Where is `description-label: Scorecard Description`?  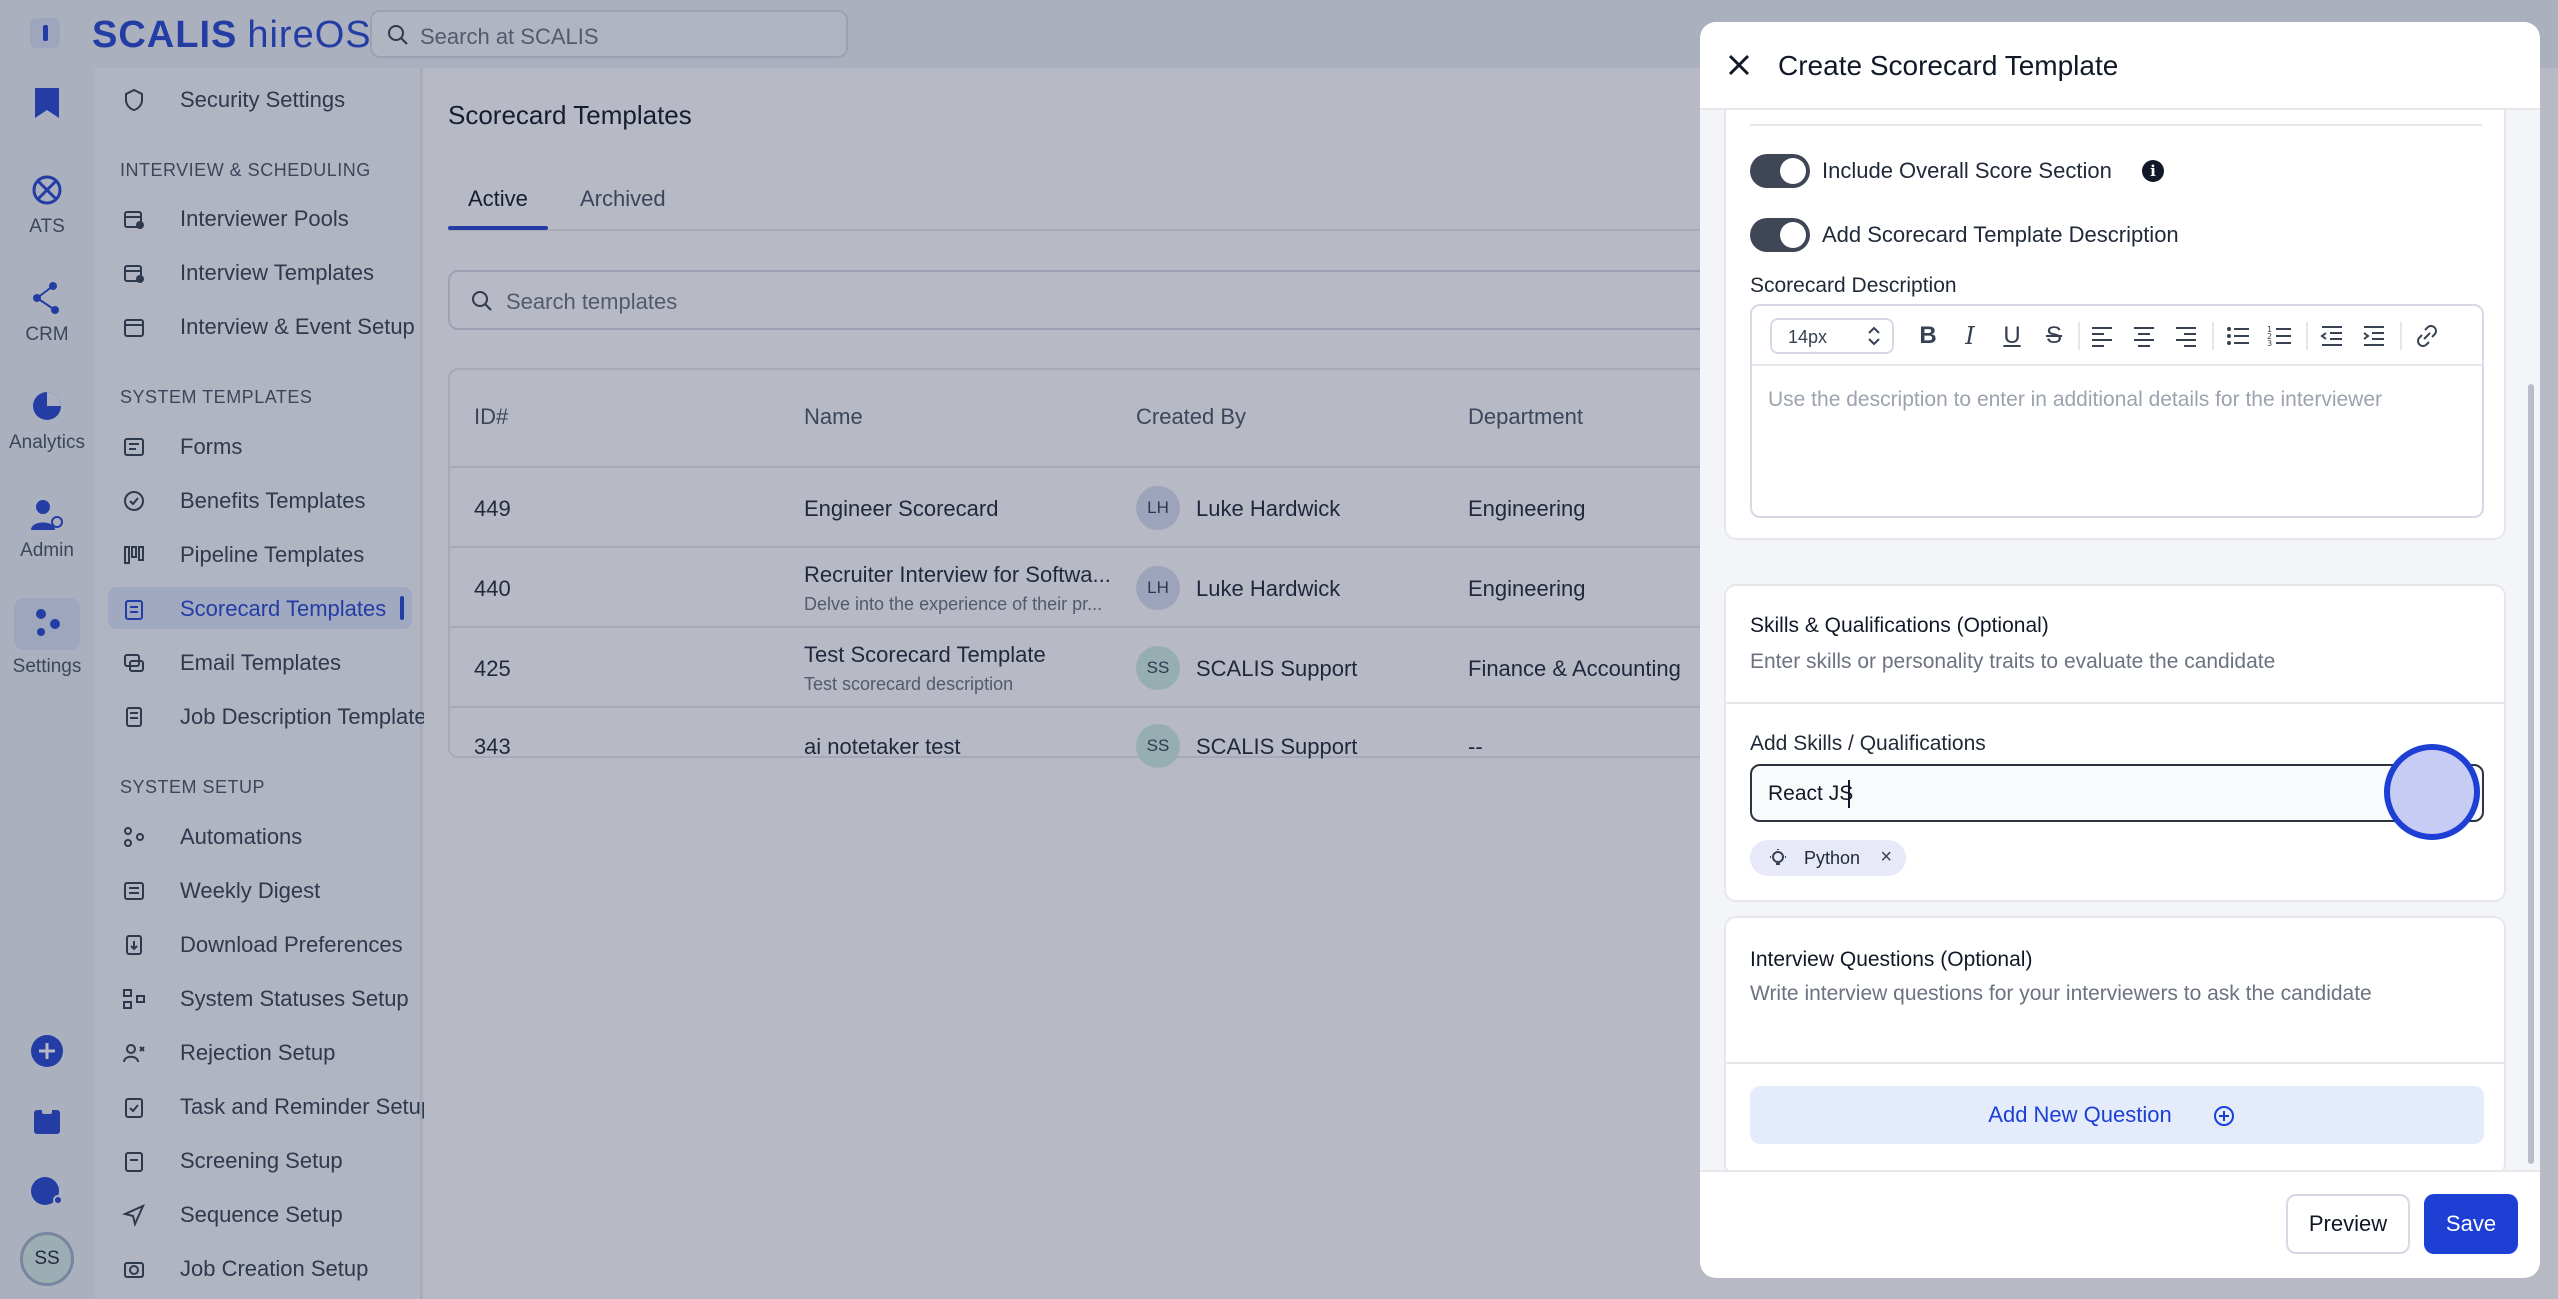
description-label: Scorecard Description is located at coordinates (1853, 285).